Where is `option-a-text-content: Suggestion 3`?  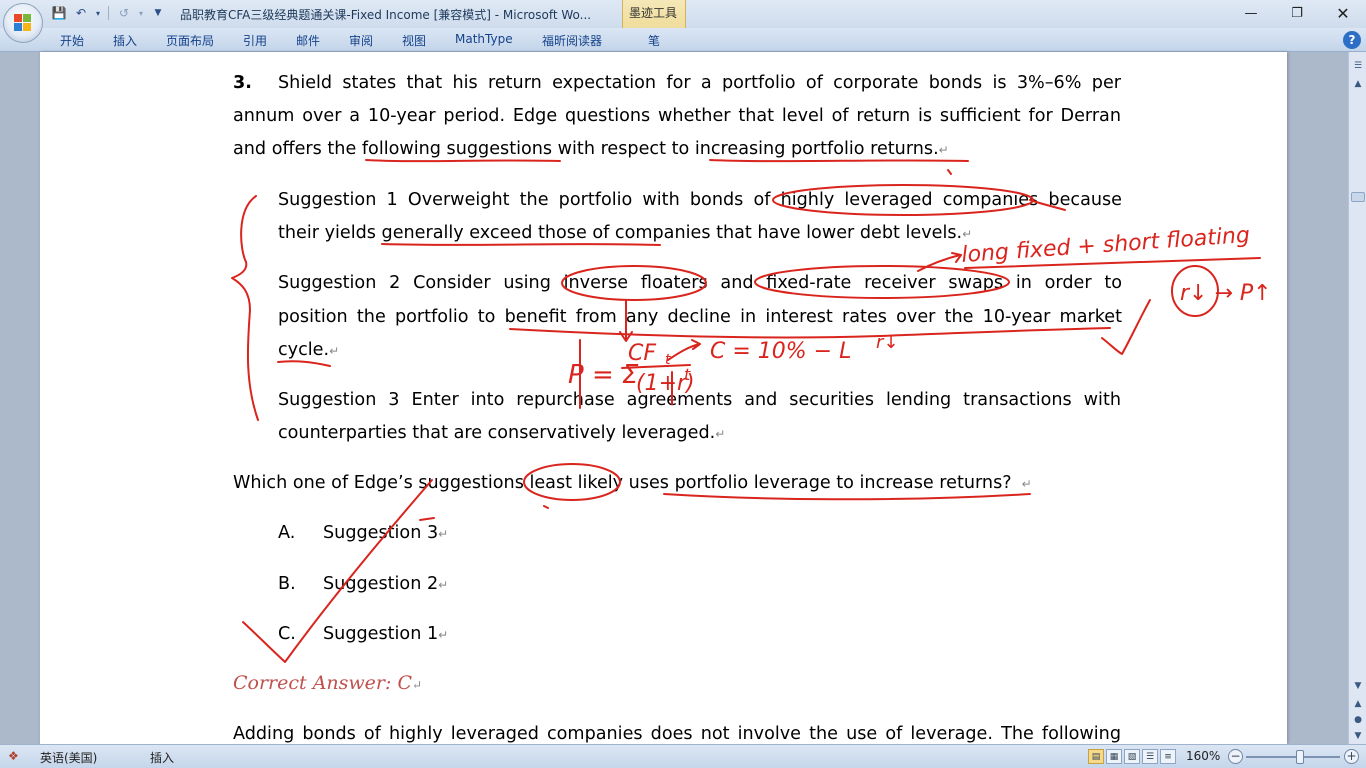
option-a-text-content: Suggestion 3 is located at coordinates (381, 533).